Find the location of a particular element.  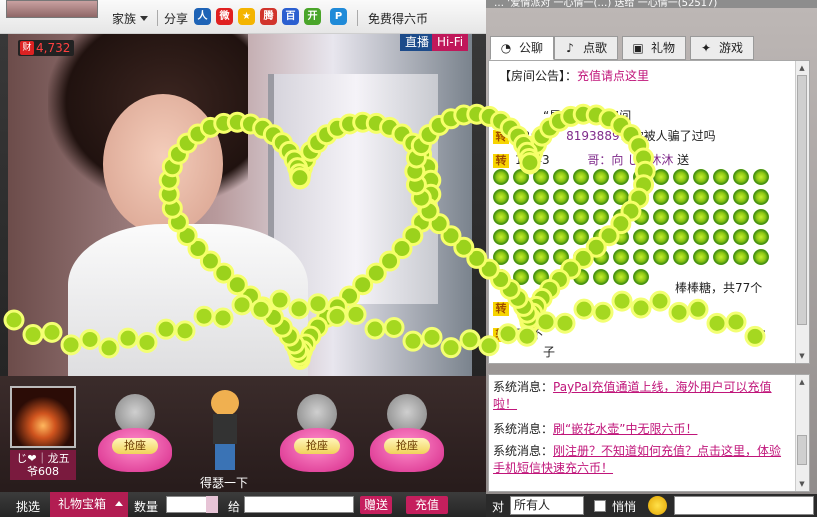

live-badge: 直播 is located at coordinates (417, 42).